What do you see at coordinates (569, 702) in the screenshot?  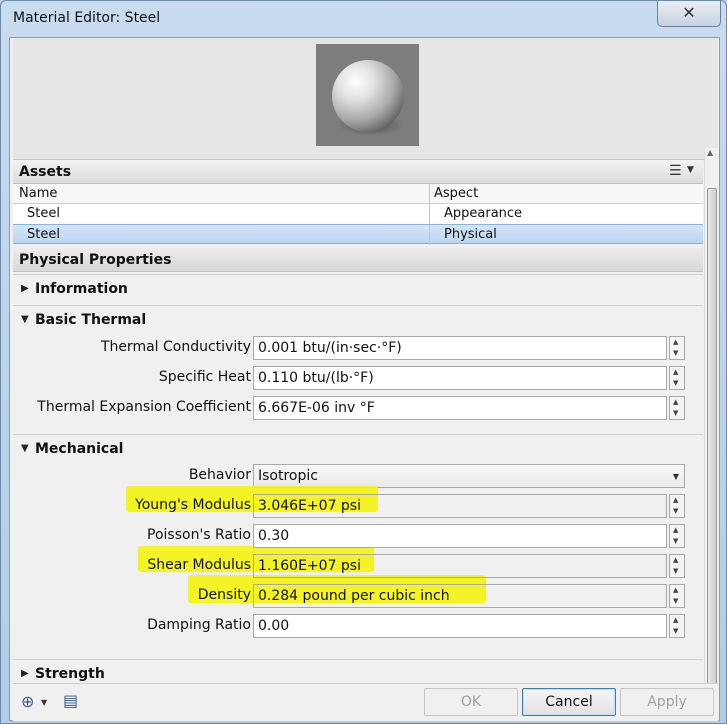 I see `cancel-button: Cancel` at bounding box center [569, 702].